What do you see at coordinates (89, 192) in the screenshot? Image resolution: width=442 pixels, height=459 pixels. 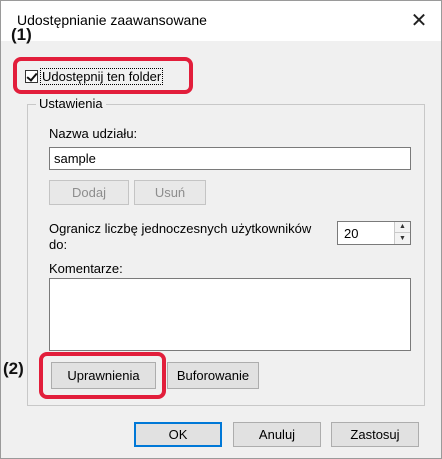 I see `add-button: Dodaj` at bounding box center [89, 192].